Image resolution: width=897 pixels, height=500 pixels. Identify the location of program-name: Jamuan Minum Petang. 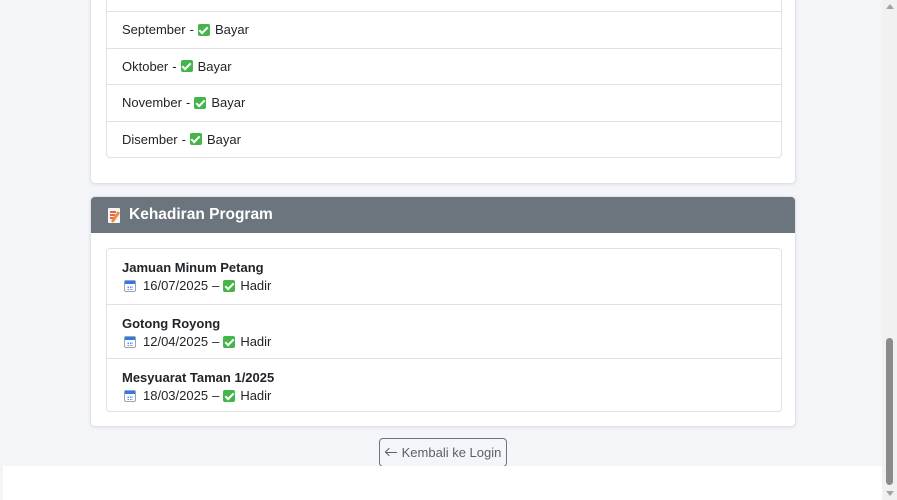
(193, 267).